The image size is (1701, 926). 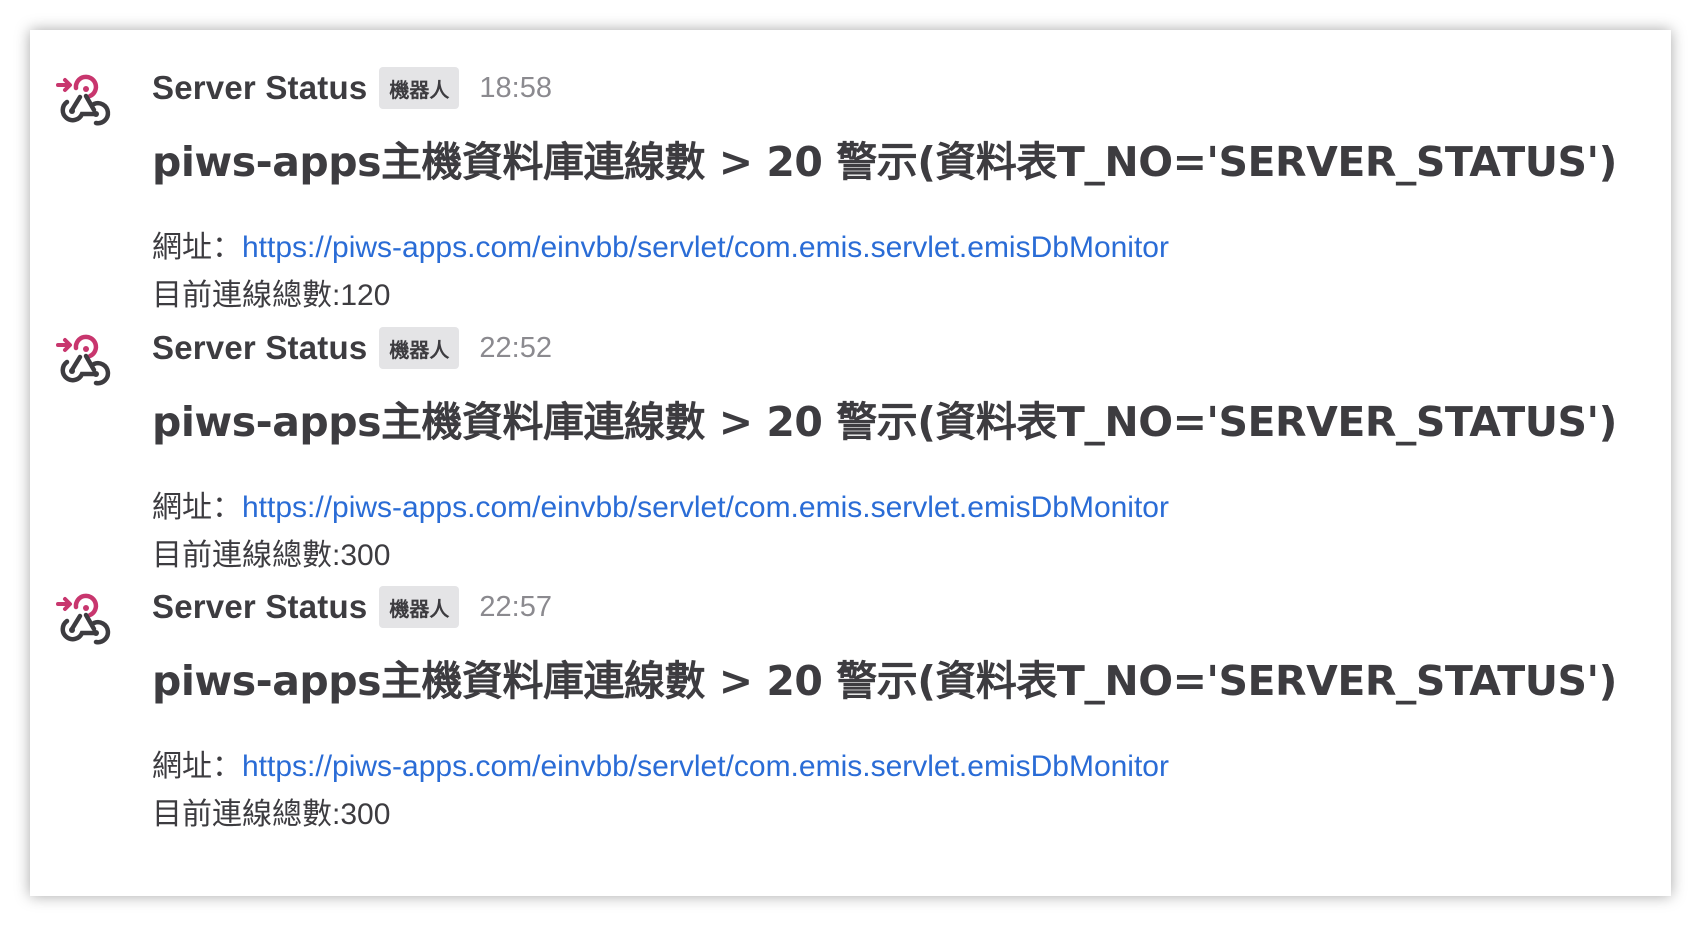 What do you see at coordinates (515, 348) in the screenshot?
I see `timestamp: 22:52` at bounding box center [515, 348].